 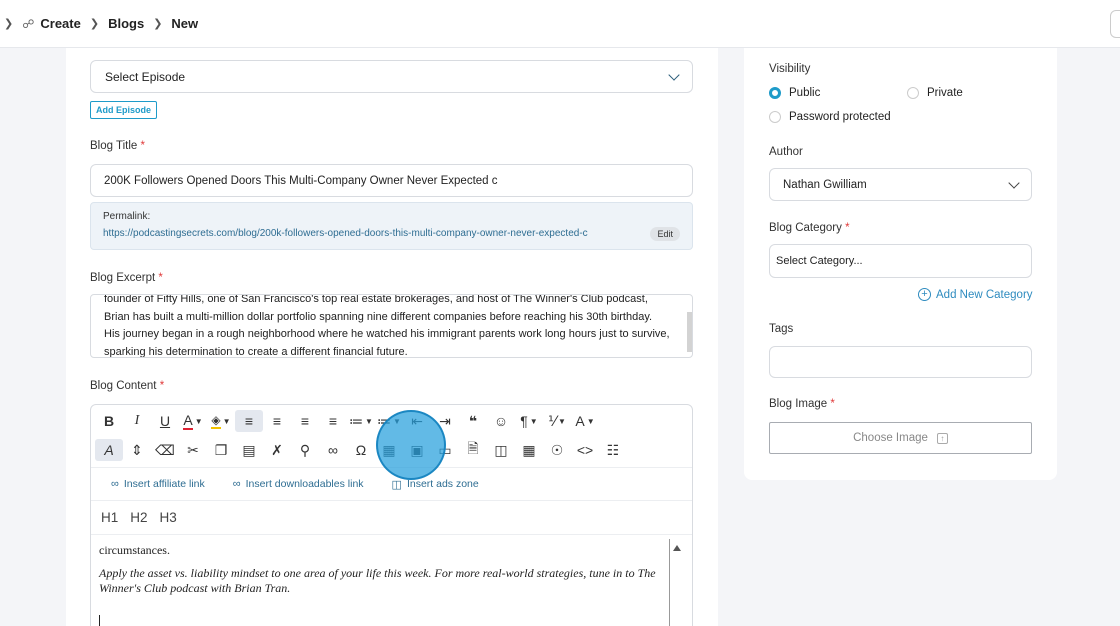 I want to click on top-right-button, so click(x=1115, y=24).